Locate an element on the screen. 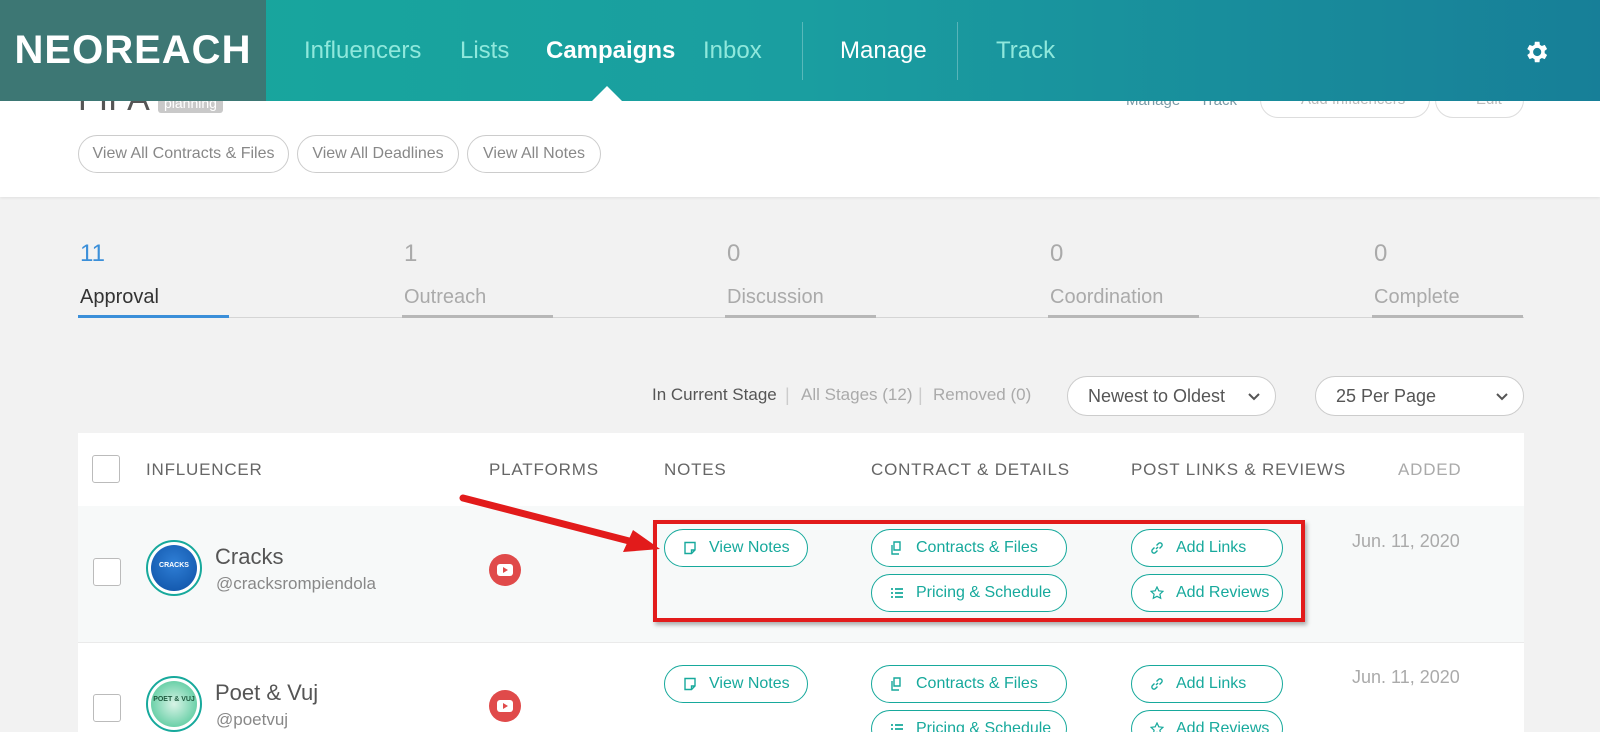 The width and height of the screenshot is (1600, 732). column-header-post-links: POST LINKS & REVIEWS is located at coordinates (1239, 469).